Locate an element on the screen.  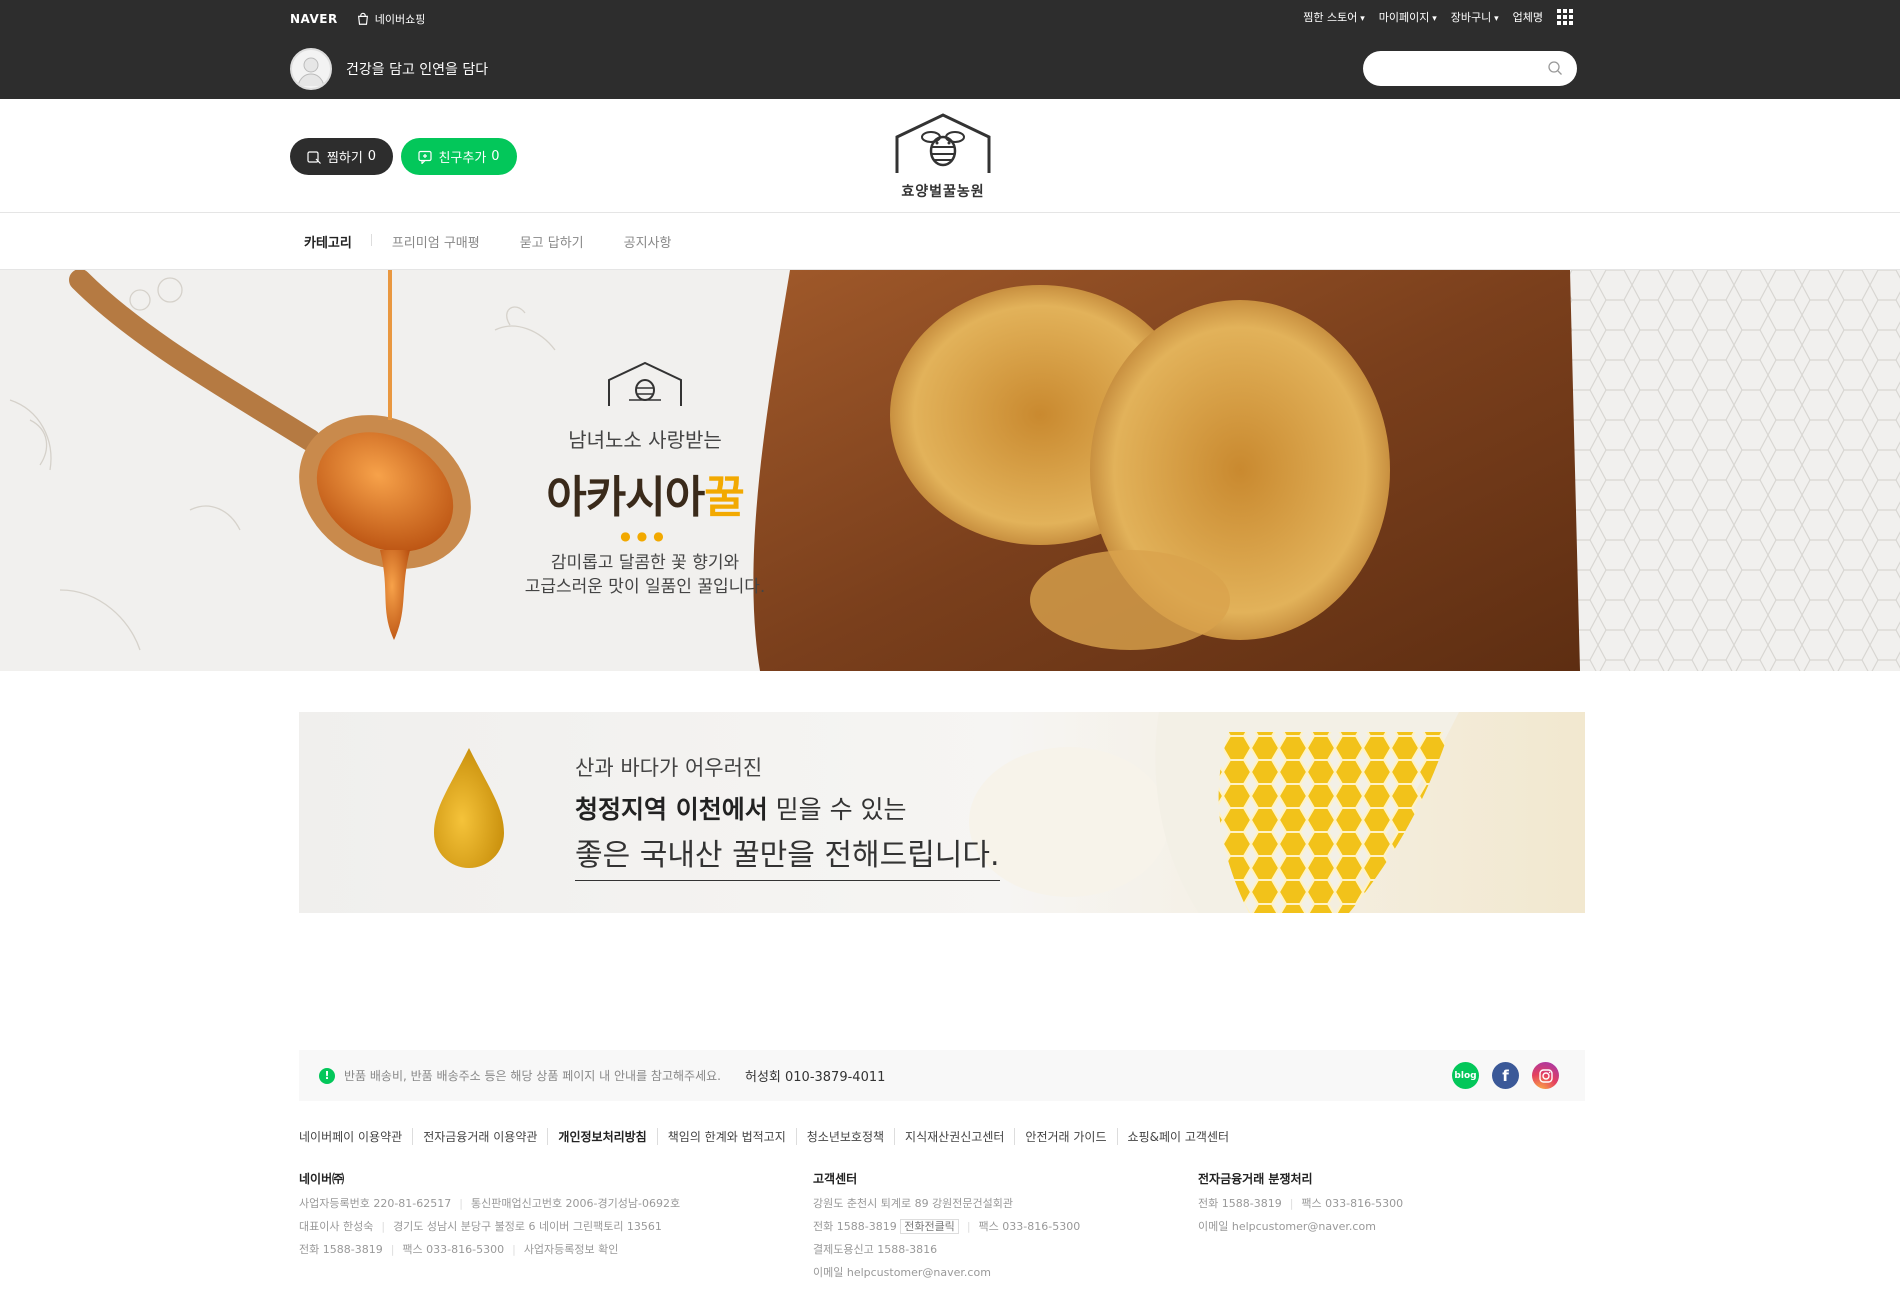
avatar is located at coordinates (311, 69).